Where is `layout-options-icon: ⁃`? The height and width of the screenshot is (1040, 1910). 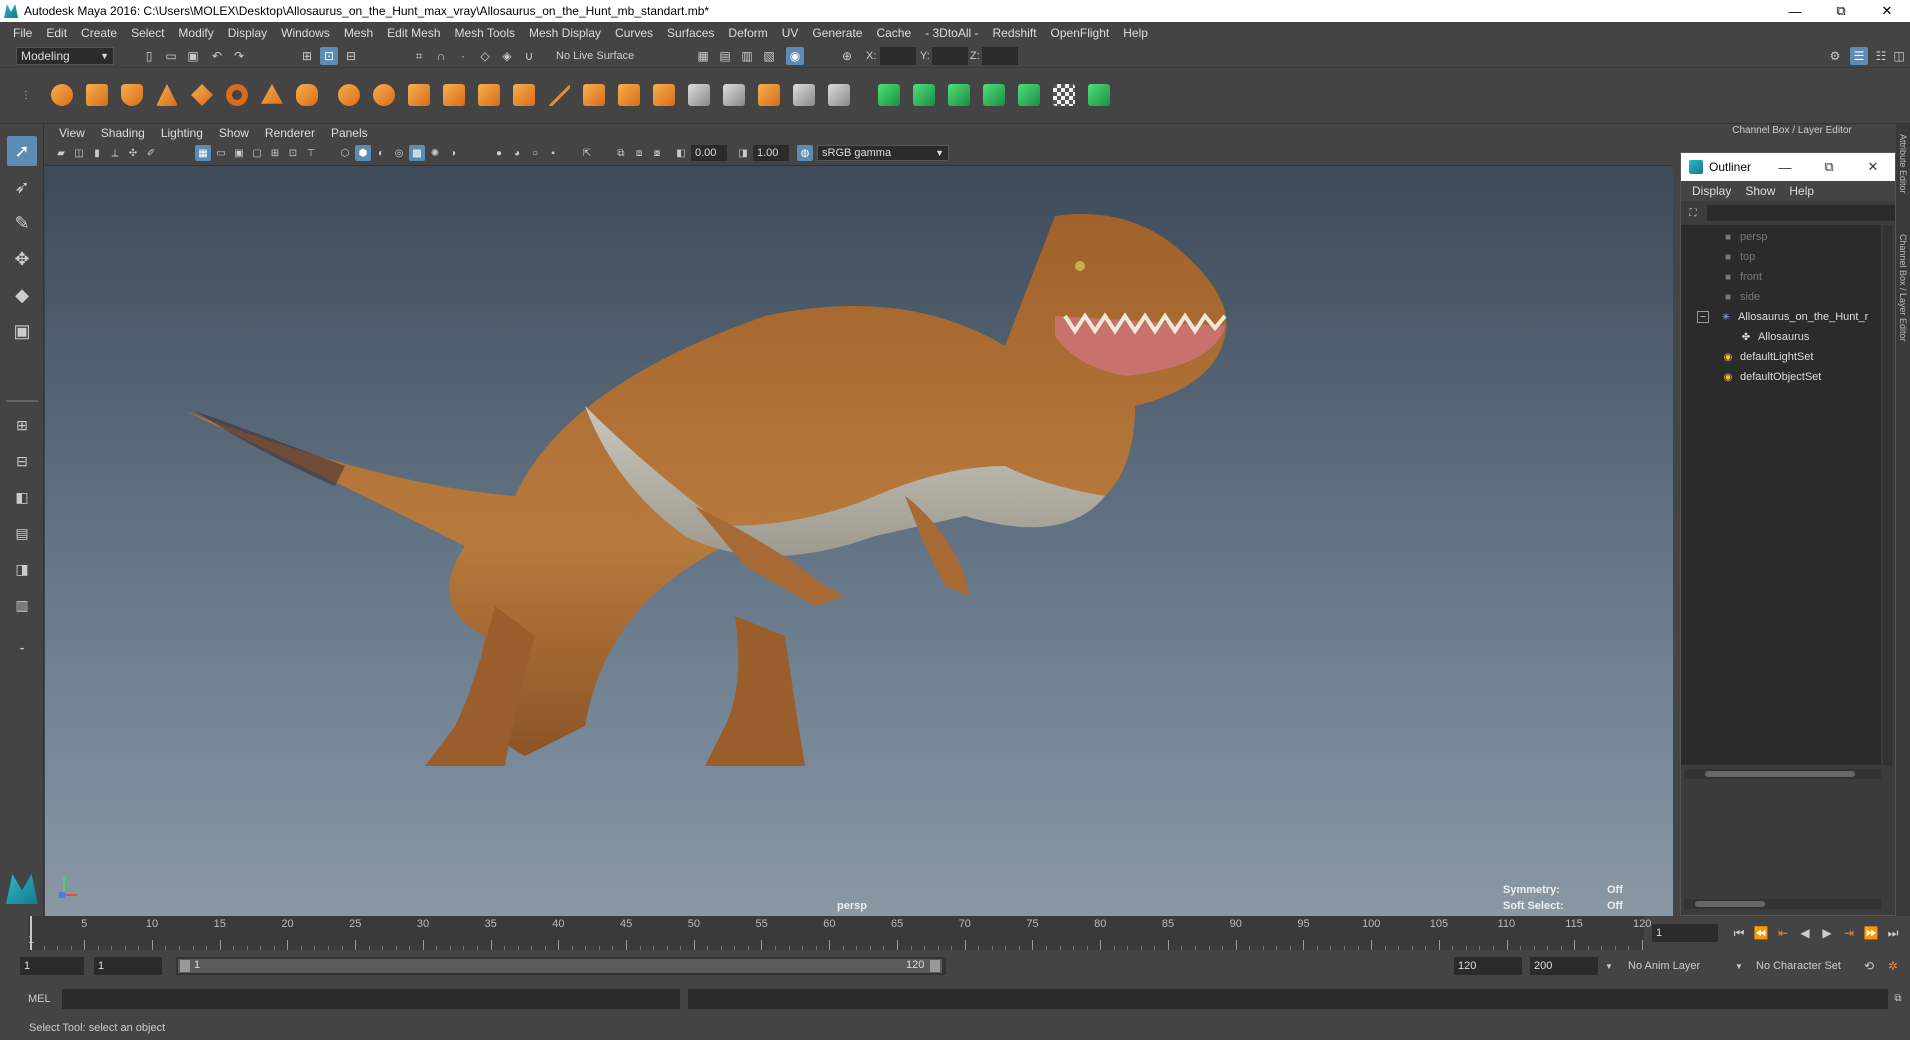 layout-options-icon: ⁃ is located at coordinates (22, 649).